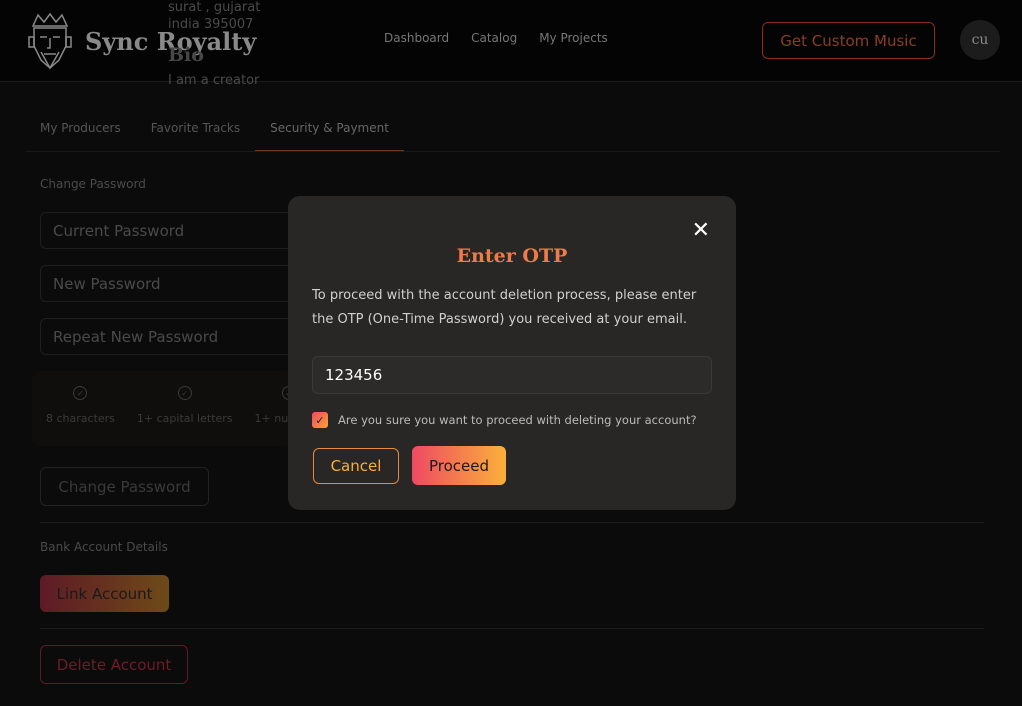  What do you see at coordinates (512, 256) in the screenshot?
I see `modal-title: Enter OTP` at bounding box center [512, 256].